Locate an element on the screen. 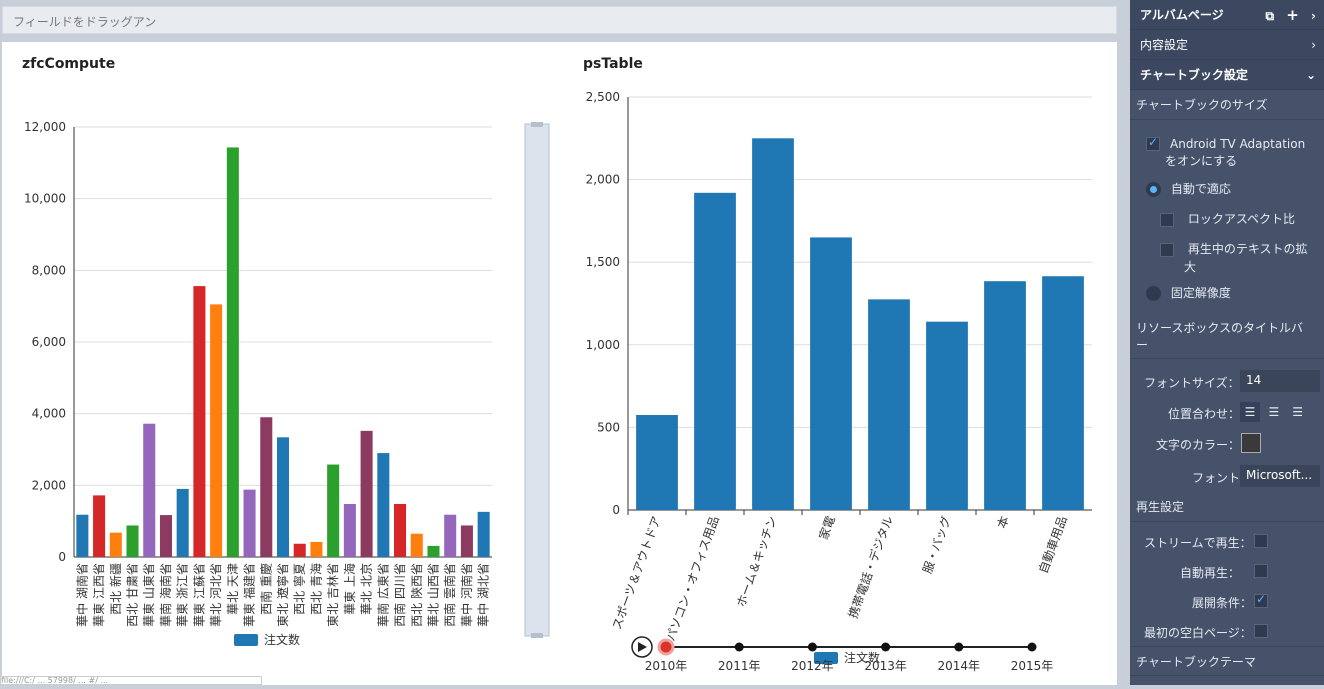 The width and height of the screenshot is (1324, 689). android-tv-checkbox is located at coordinates (1153, 143).